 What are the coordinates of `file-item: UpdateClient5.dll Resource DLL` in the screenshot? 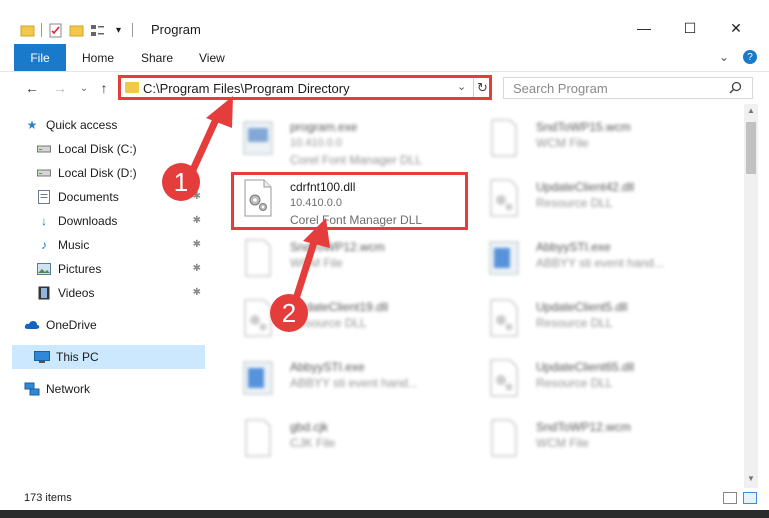 It's located at (596, 320).